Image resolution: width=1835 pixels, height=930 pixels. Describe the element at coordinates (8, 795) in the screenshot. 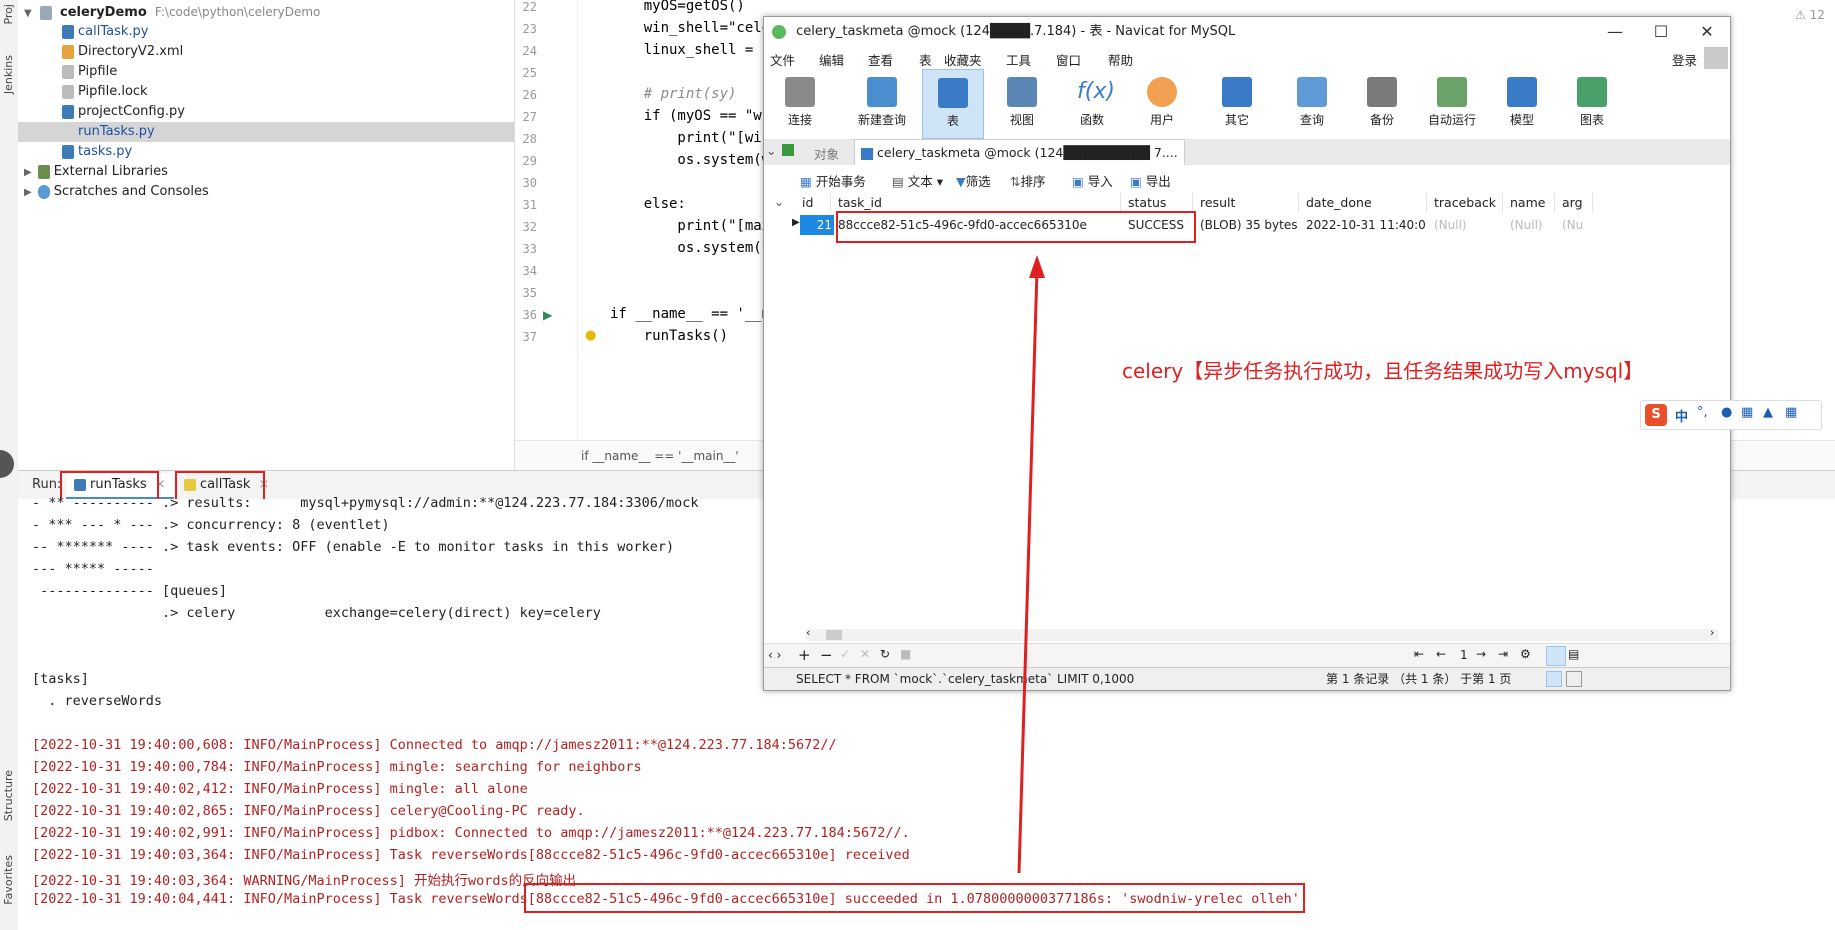

I see `structure-tool-label: Structure` at that location.